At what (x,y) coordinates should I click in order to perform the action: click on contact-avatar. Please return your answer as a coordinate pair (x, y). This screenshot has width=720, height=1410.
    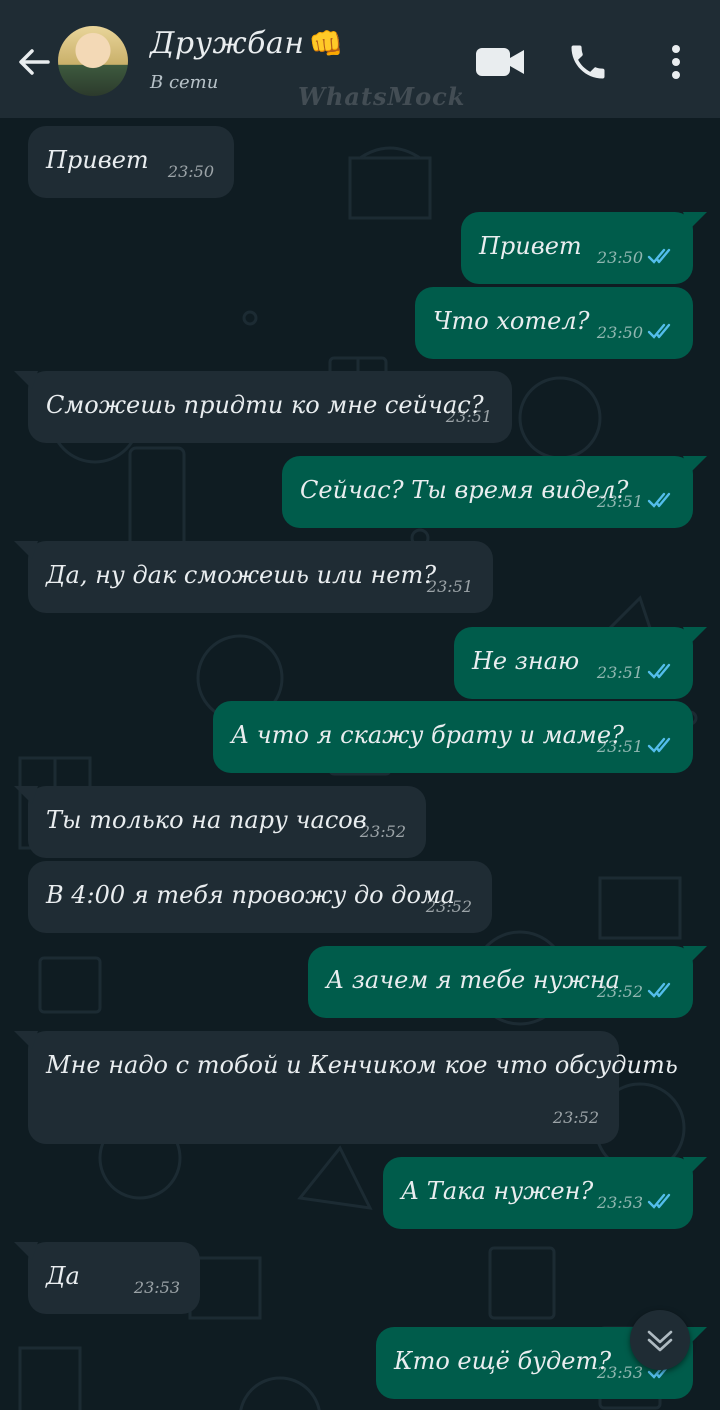
    Looking at the image, I should click on (93, 61).